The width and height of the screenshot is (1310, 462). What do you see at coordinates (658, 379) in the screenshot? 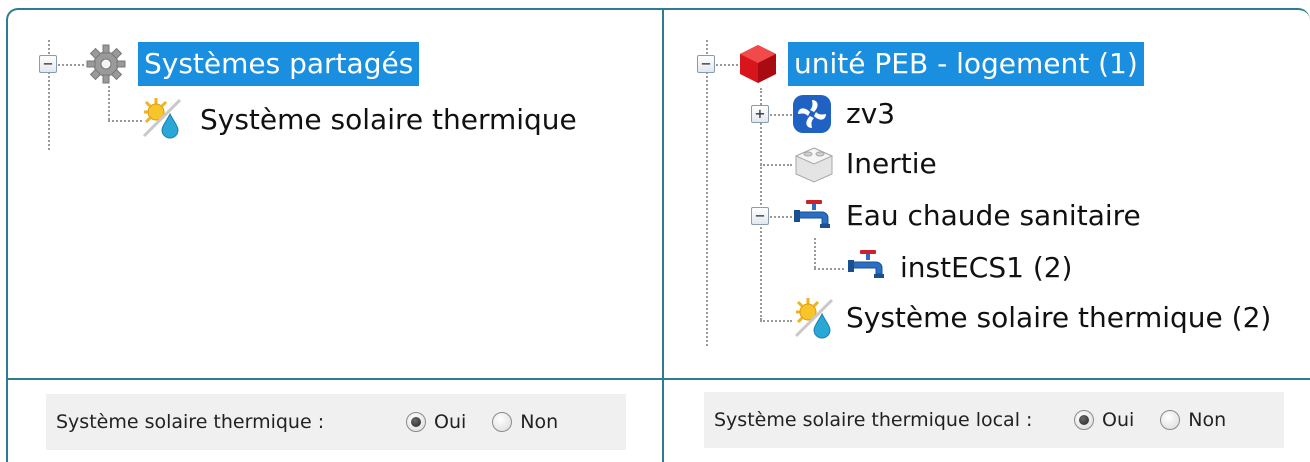
I see `horizontal-divider` at bounding box center [658, 379].